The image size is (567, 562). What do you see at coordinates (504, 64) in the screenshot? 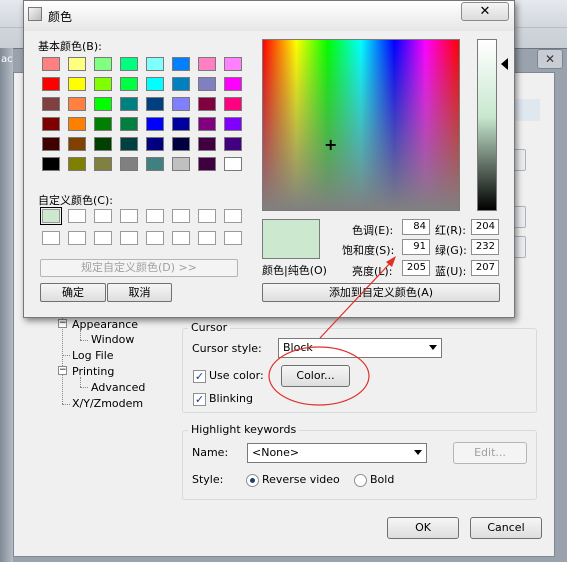
I see `luminance-pointer-icon` at bounding box center [504, 64].